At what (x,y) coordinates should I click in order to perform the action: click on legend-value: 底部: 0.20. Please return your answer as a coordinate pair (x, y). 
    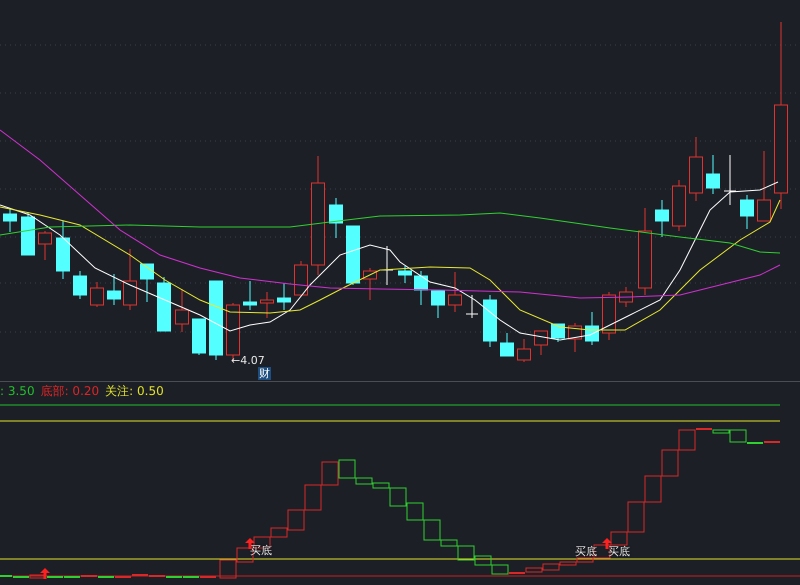
    Looking at the image, I should click on (70, 391).